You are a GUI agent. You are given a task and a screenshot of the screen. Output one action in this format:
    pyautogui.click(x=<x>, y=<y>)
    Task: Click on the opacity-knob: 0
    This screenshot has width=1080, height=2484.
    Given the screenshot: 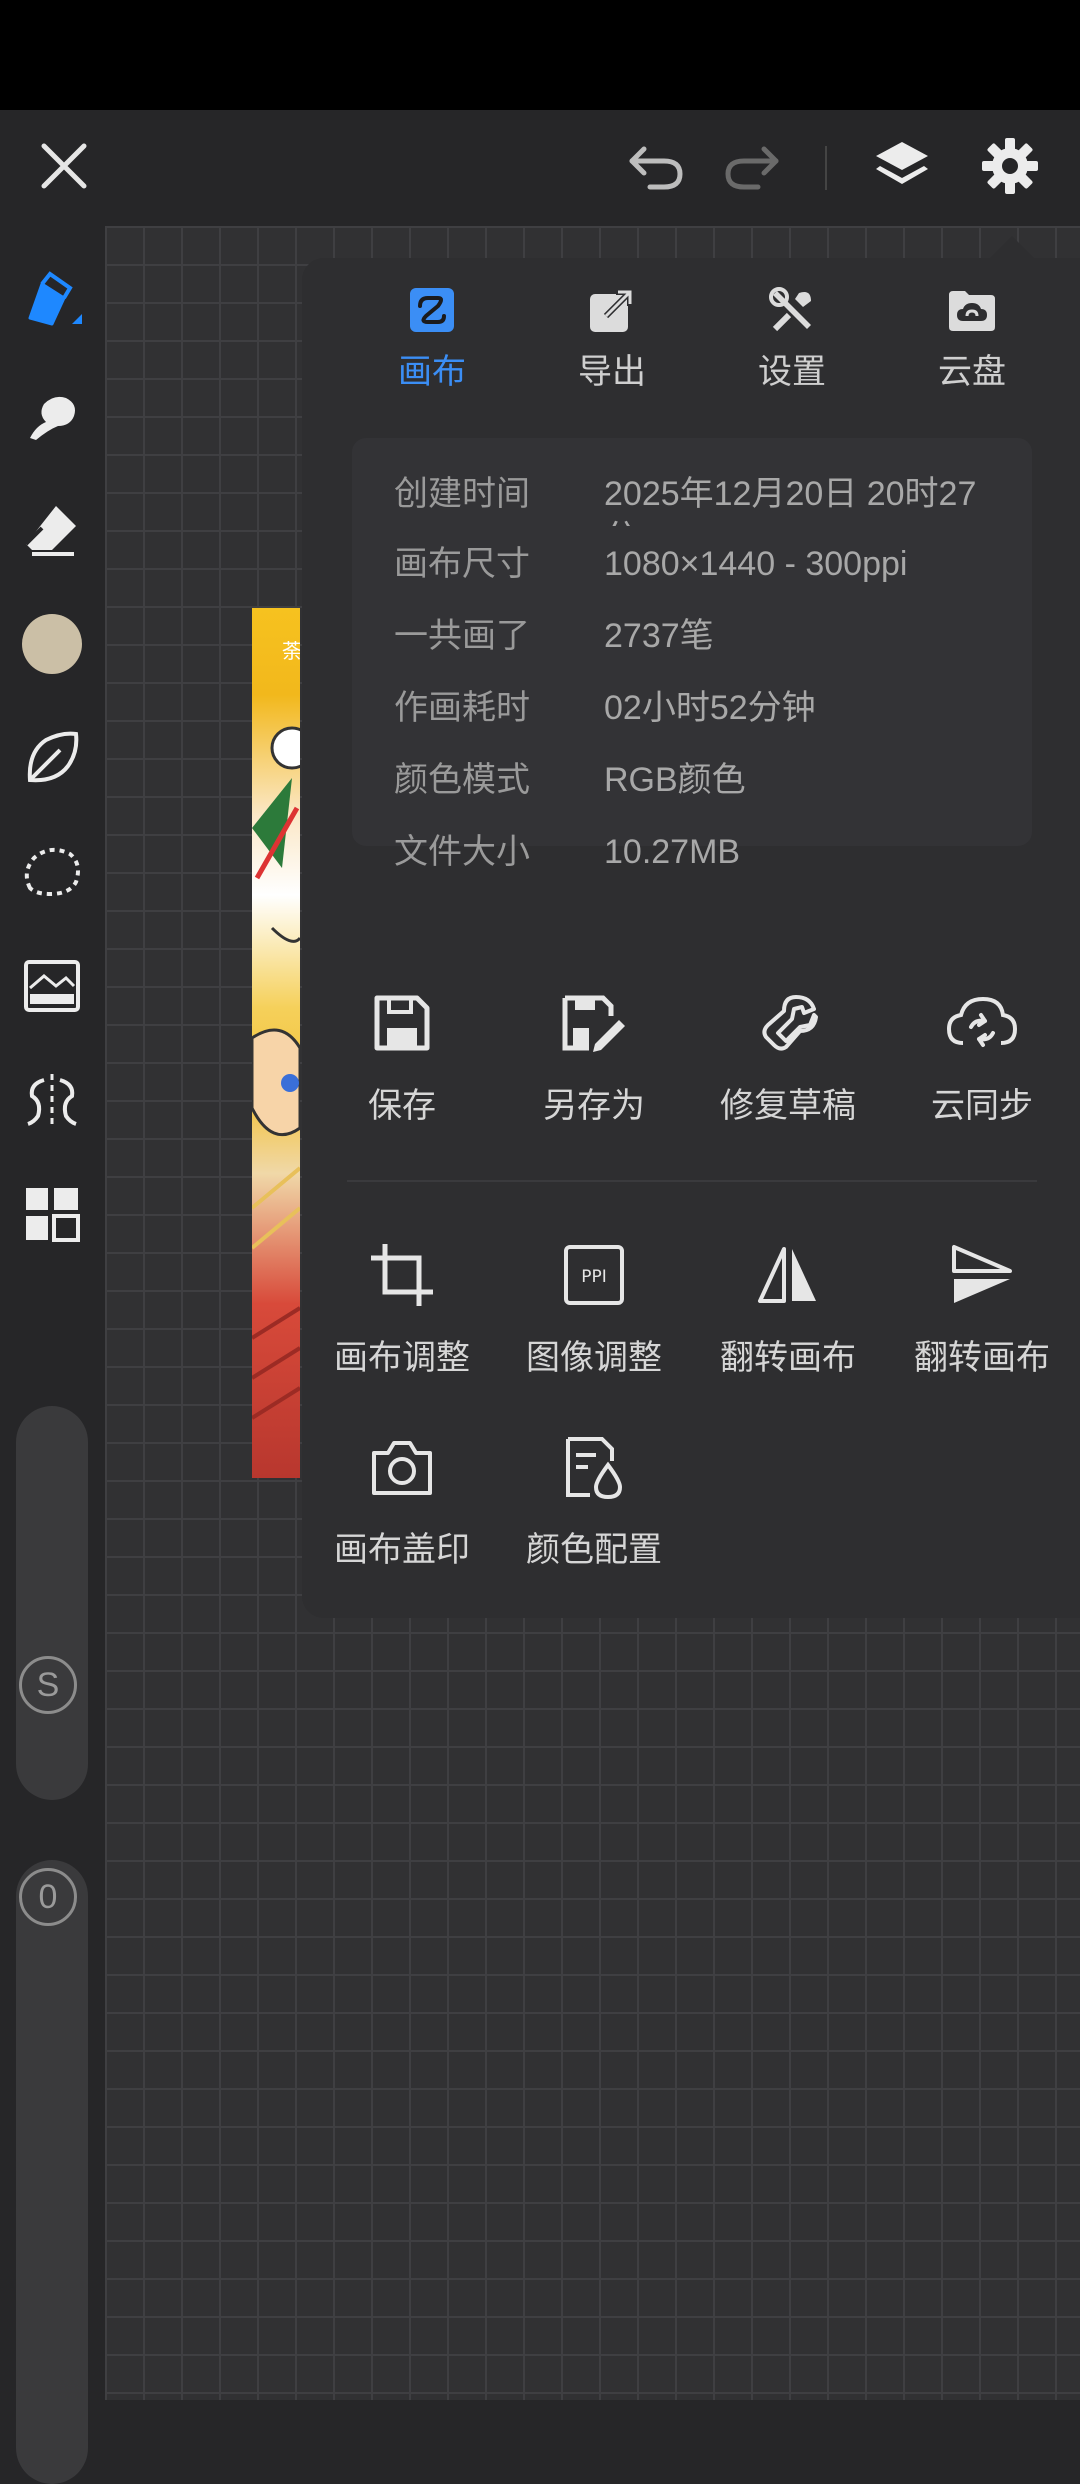 What is the action you would take?
    pyautogui.click(x=48, y=1897)
    